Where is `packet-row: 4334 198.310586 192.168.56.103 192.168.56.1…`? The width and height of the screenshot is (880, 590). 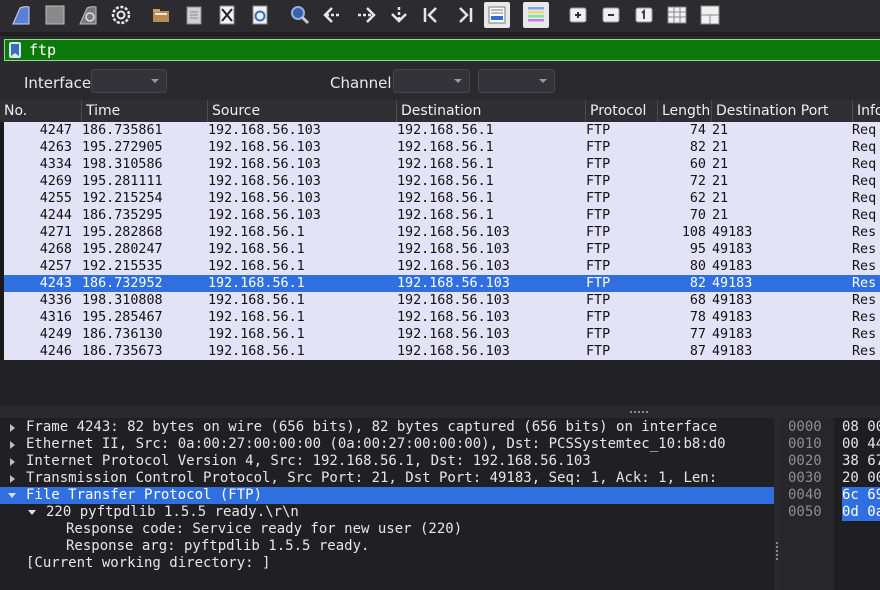 packet-row: 4334 198.310586 192.168.56.103 192.168.56.1… is located at coordinates (442, 164).